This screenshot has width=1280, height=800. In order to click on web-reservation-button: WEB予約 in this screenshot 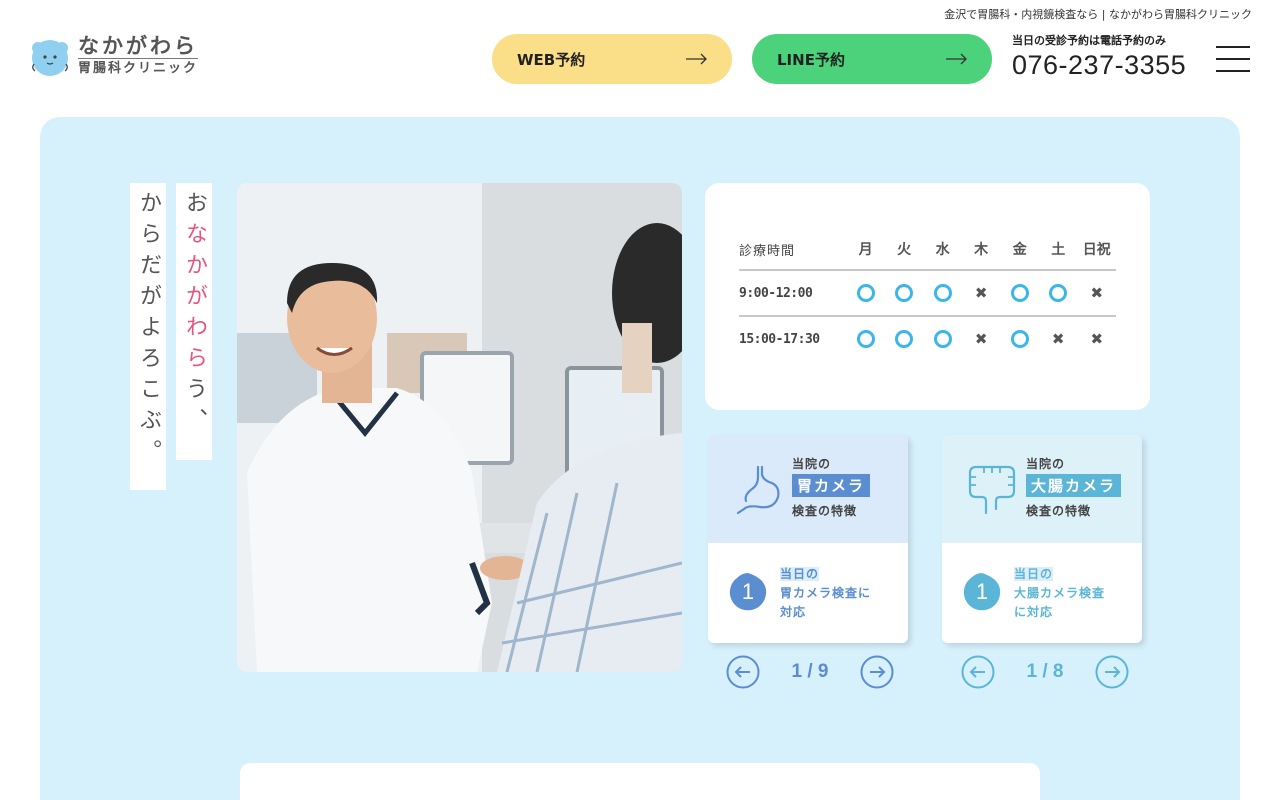, I will do `click(612, 59)`.